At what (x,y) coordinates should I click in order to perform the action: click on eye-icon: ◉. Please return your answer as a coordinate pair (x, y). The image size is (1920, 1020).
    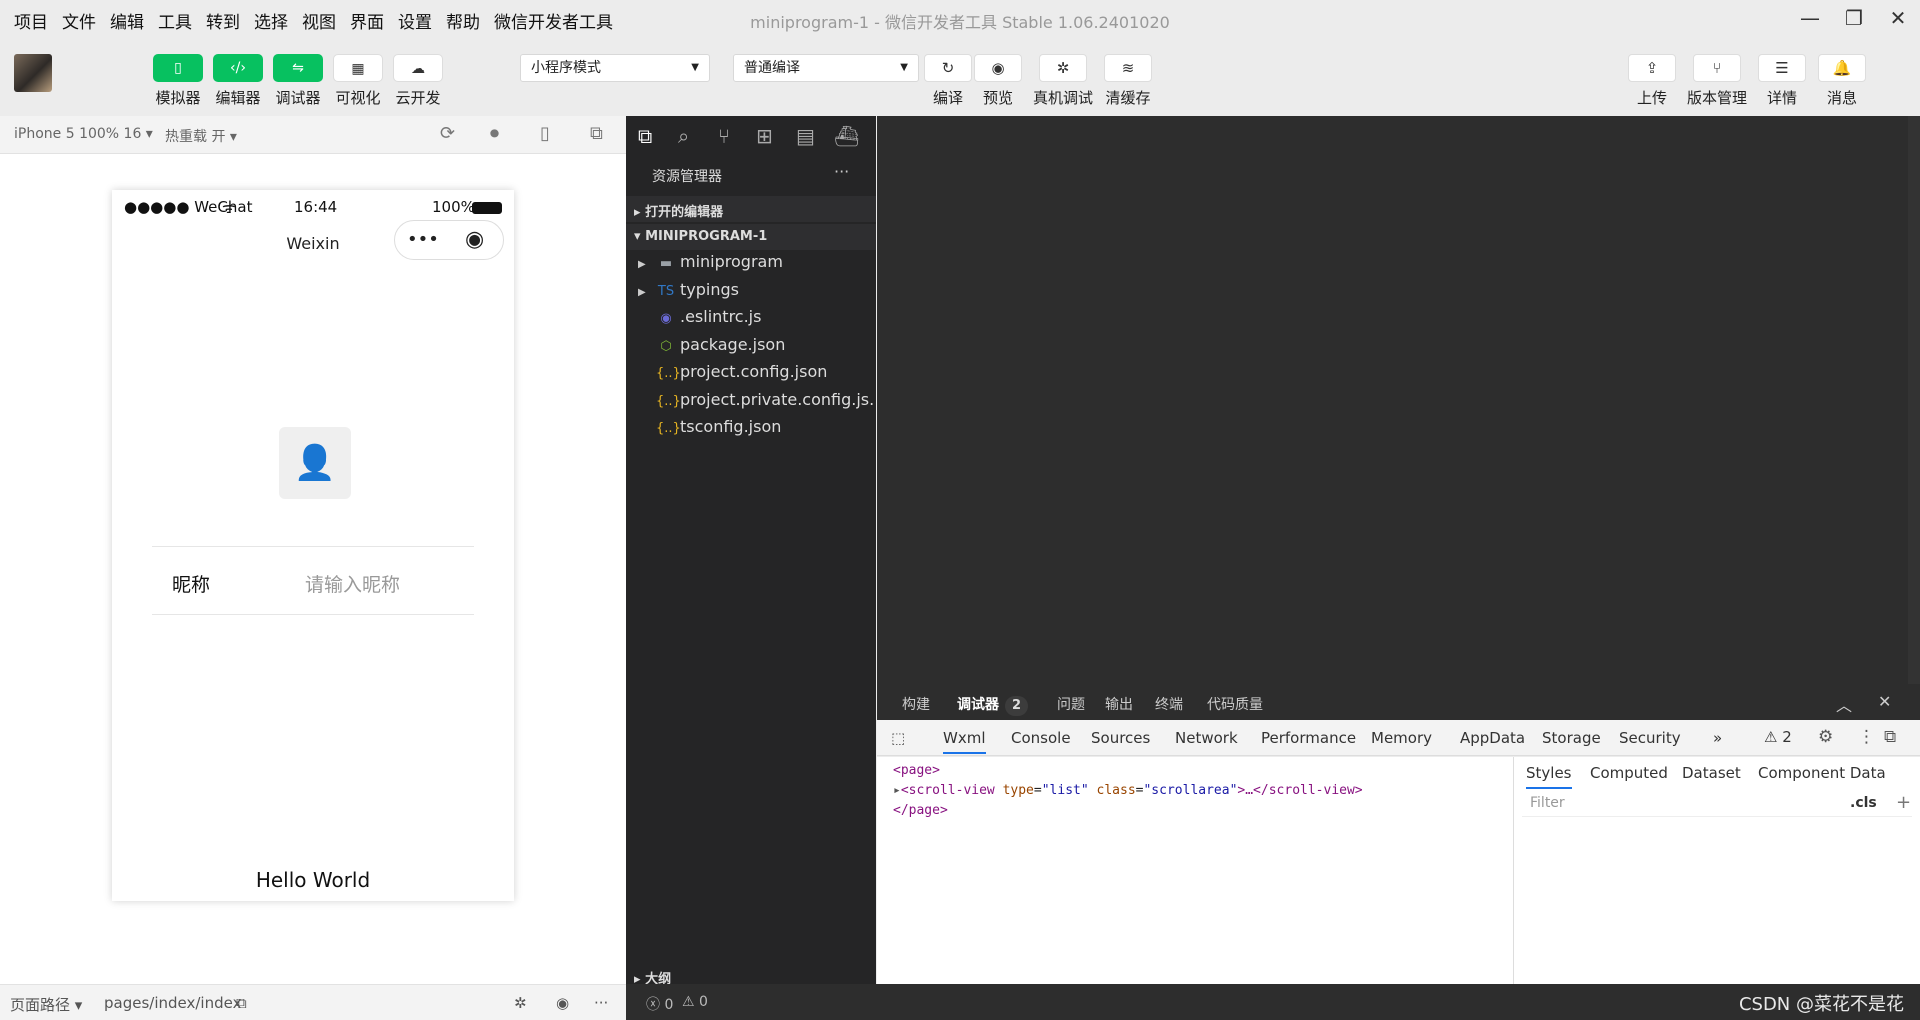
    Looking at the image, I should click on (562, 1003).